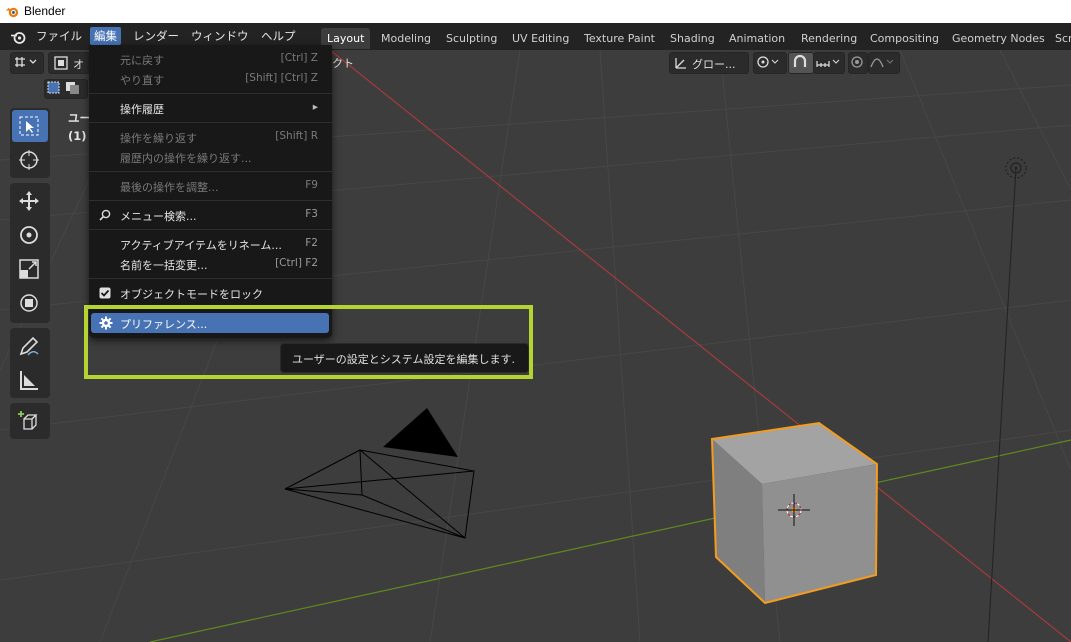  I want to click on menu-item-rename-active: アクティブアイテムをリネーム... F2, so click(210, 244).